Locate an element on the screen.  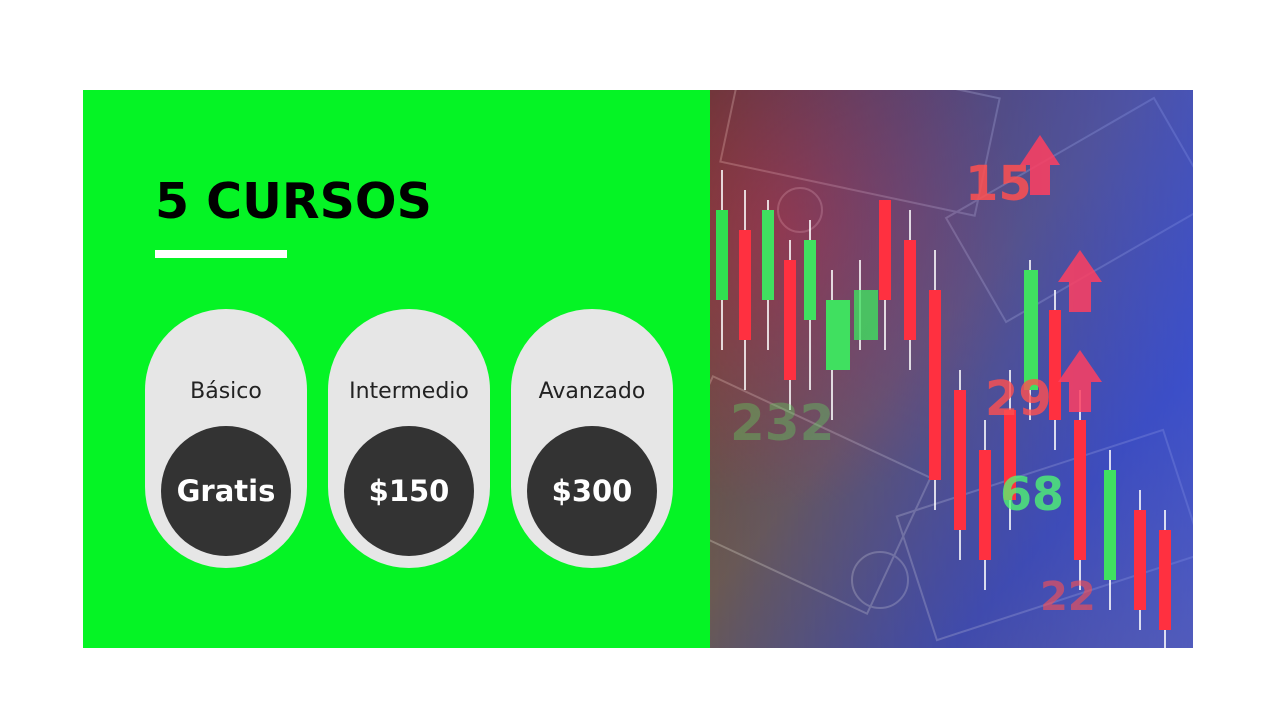
svg-text: 68 is located at coordinates (1032, 494).